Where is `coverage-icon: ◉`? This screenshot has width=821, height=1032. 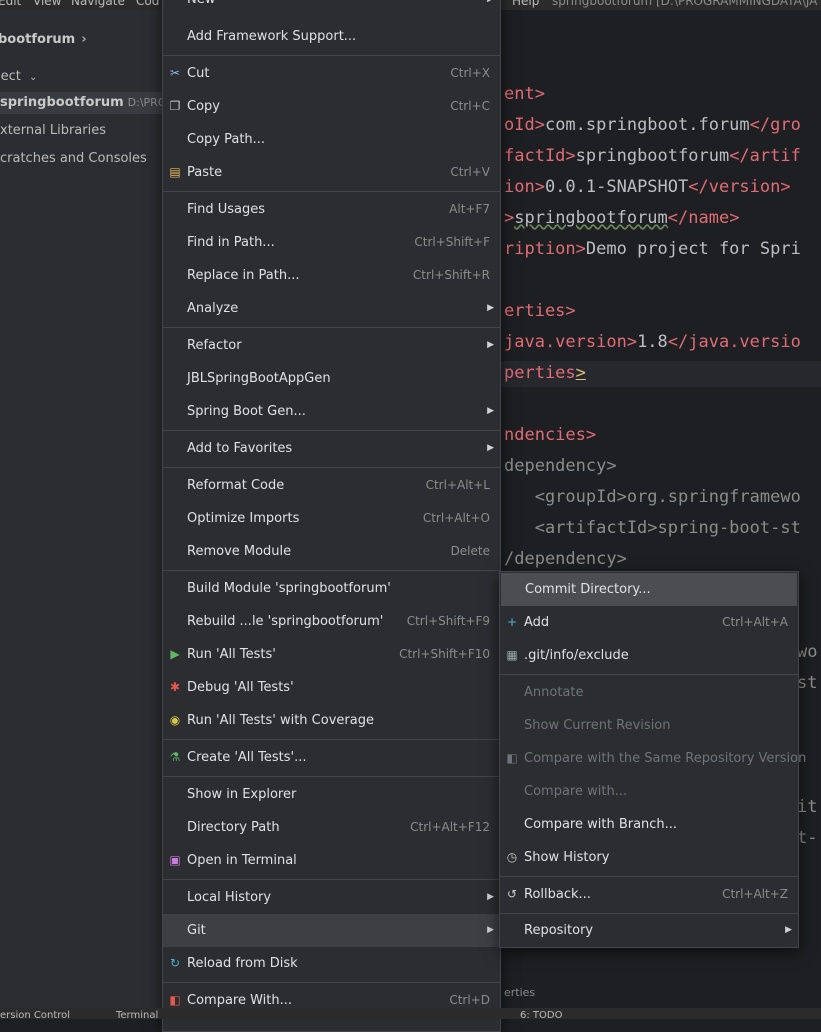
coverage-icon: ◉ is located at coordinates (175, 720).